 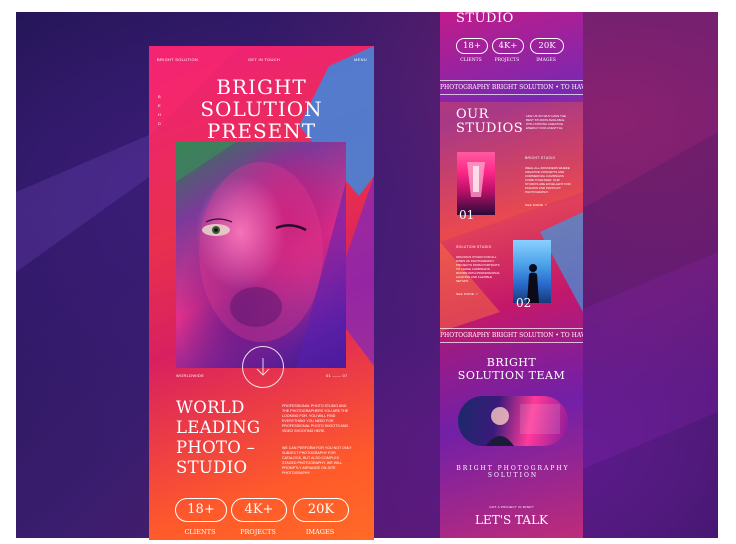 What do you see at coordinates (212, 467) in the screenshot?
I see `heading-line: STUDIO` at bounding box center [212, 467].